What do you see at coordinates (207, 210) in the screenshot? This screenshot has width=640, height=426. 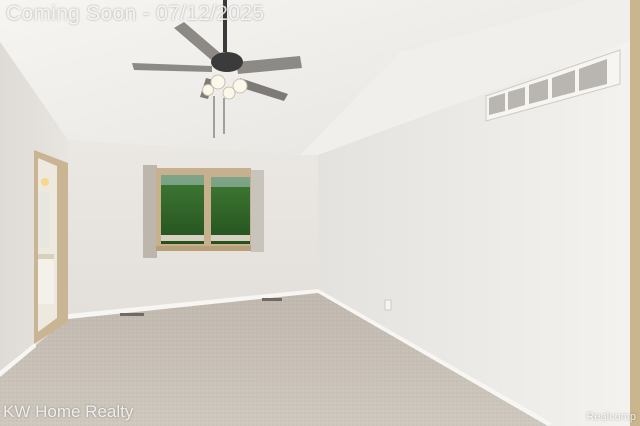 I see `window-mullion` at bounding box center [207, 210].